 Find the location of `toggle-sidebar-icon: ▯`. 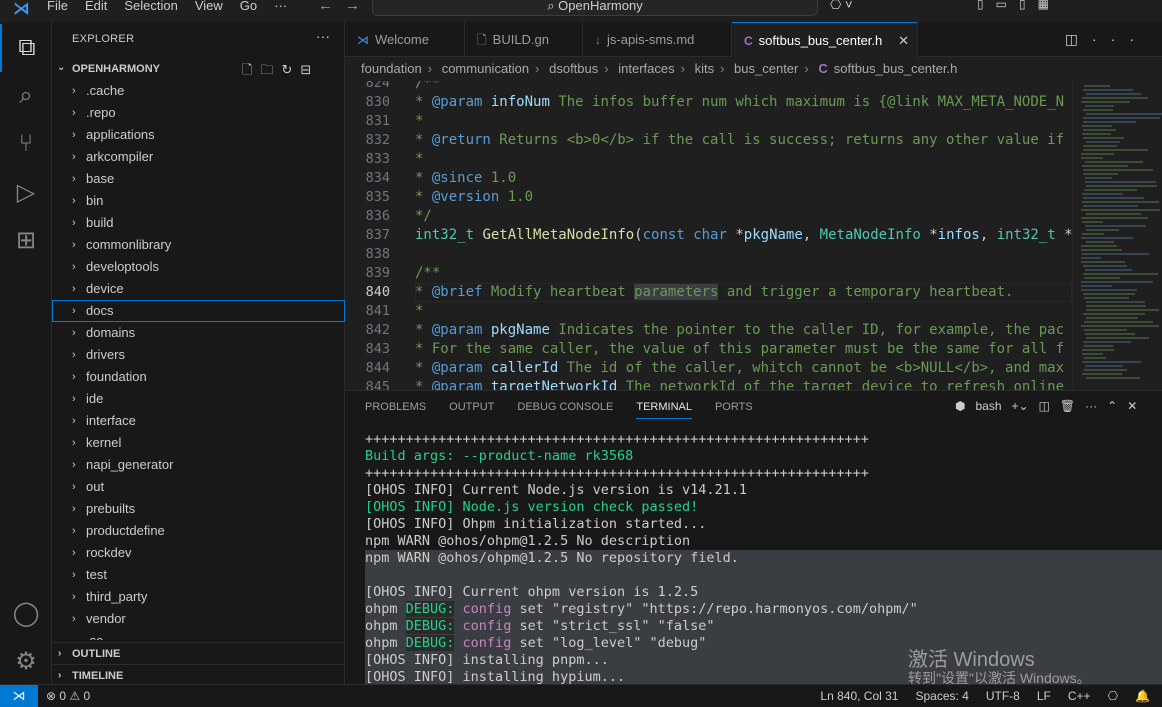

toggle-sidebar-icon: ▯ is located at coordinates (980, 5).